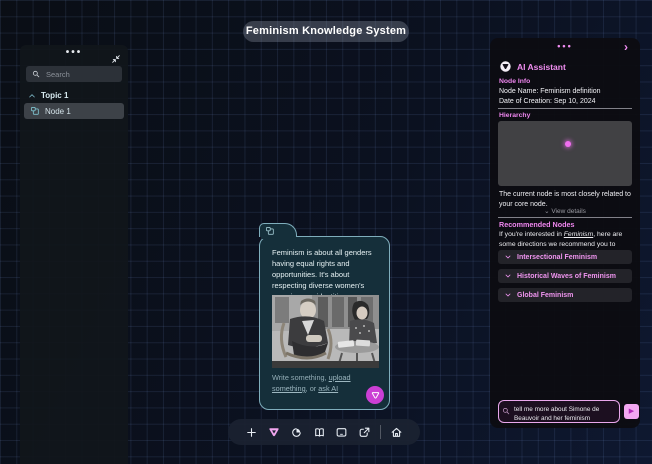  Describe the element at coordinates (80, 74) in the screenshot. I see `search-input` at that location.